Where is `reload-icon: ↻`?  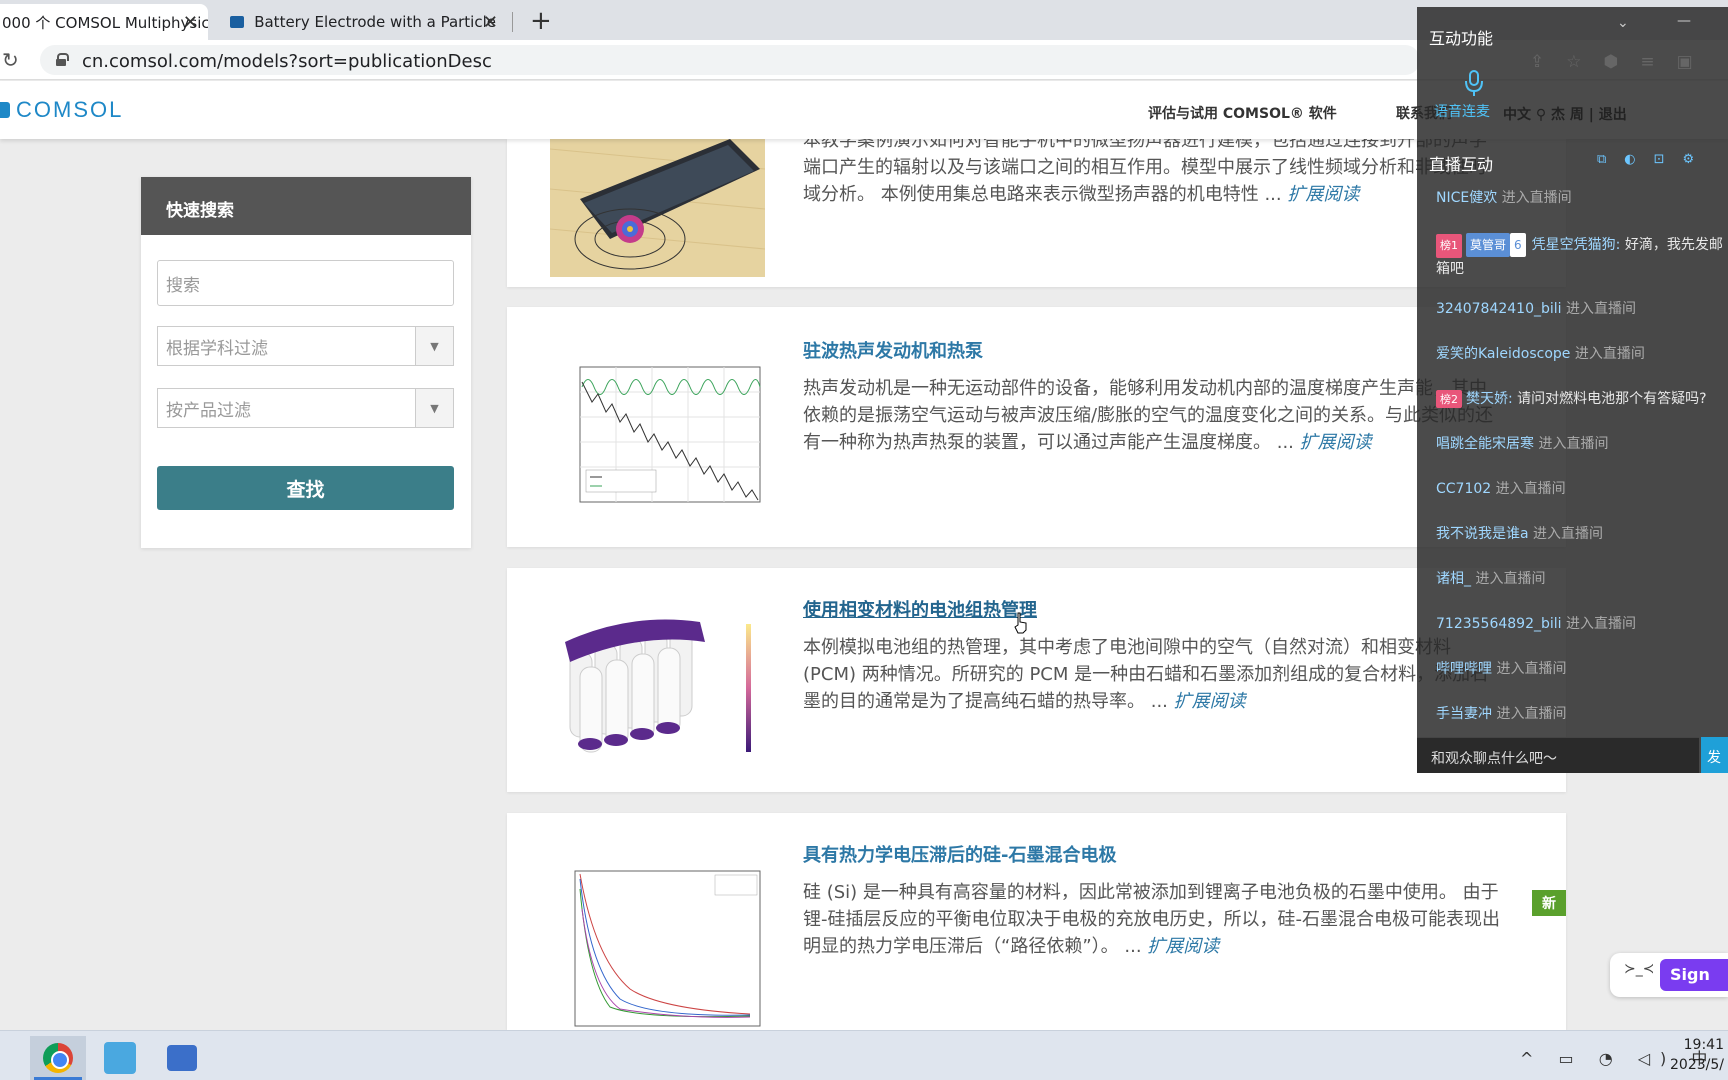
reload-icon: ↻ is located at coordinates (10, 60).